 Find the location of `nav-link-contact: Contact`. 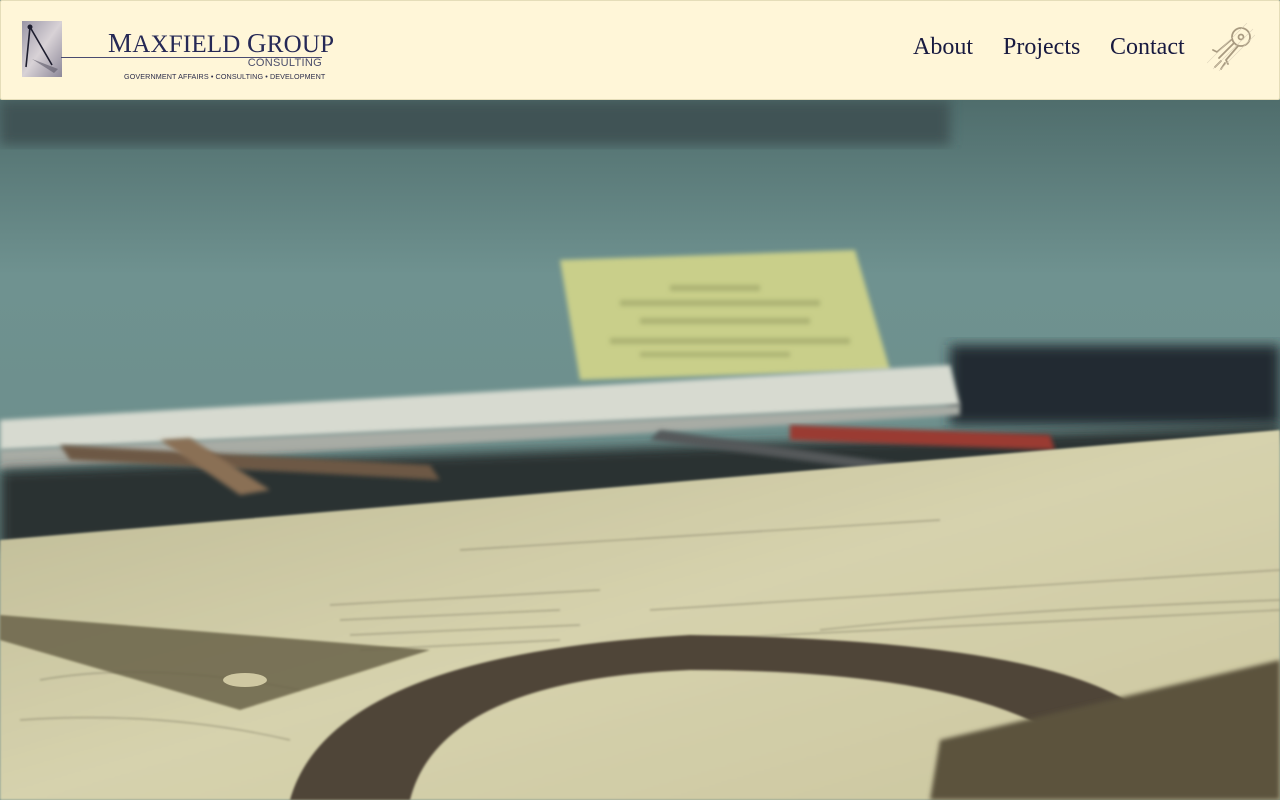

nav-link-contact: Contact is located at coordinates (1147, 47).